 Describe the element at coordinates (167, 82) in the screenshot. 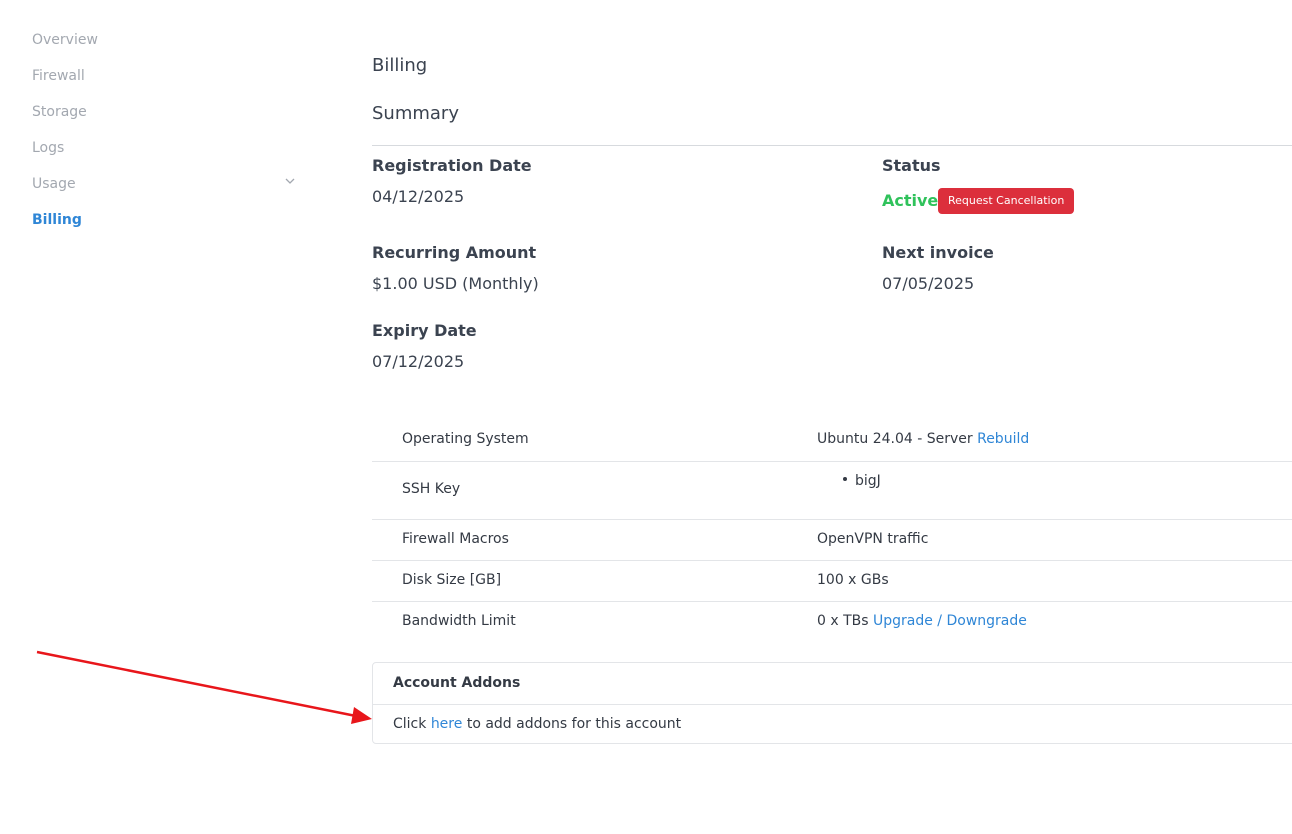

I see `sidebar-item-firewall: Firewall` at that location.